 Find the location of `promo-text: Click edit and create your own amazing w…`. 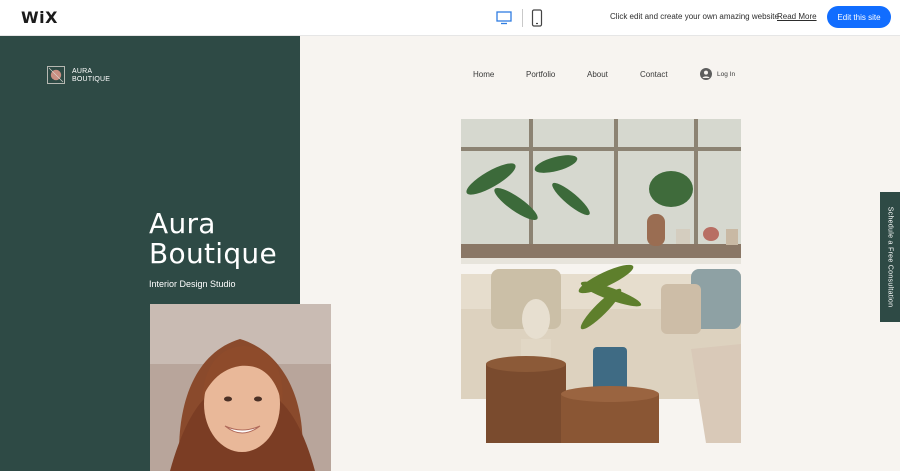

promo-text: Click edit and create your own amazing w… is located at coordinates (694, 16).